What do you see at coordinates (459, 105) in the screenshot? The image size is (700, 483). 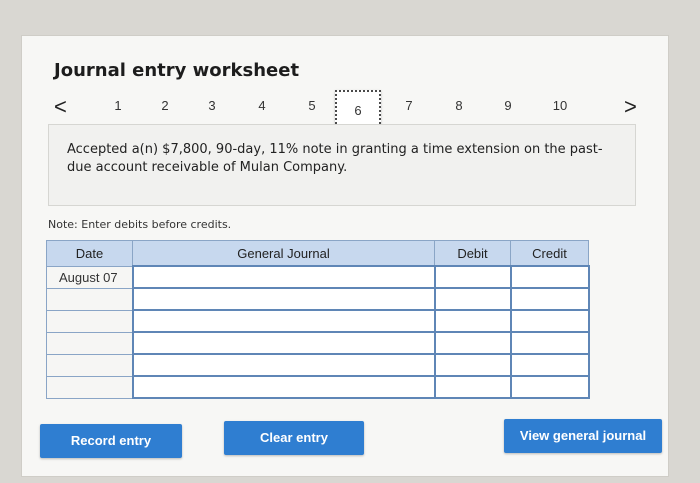 I see `page-8: 8` at bounding box center [459, 105].